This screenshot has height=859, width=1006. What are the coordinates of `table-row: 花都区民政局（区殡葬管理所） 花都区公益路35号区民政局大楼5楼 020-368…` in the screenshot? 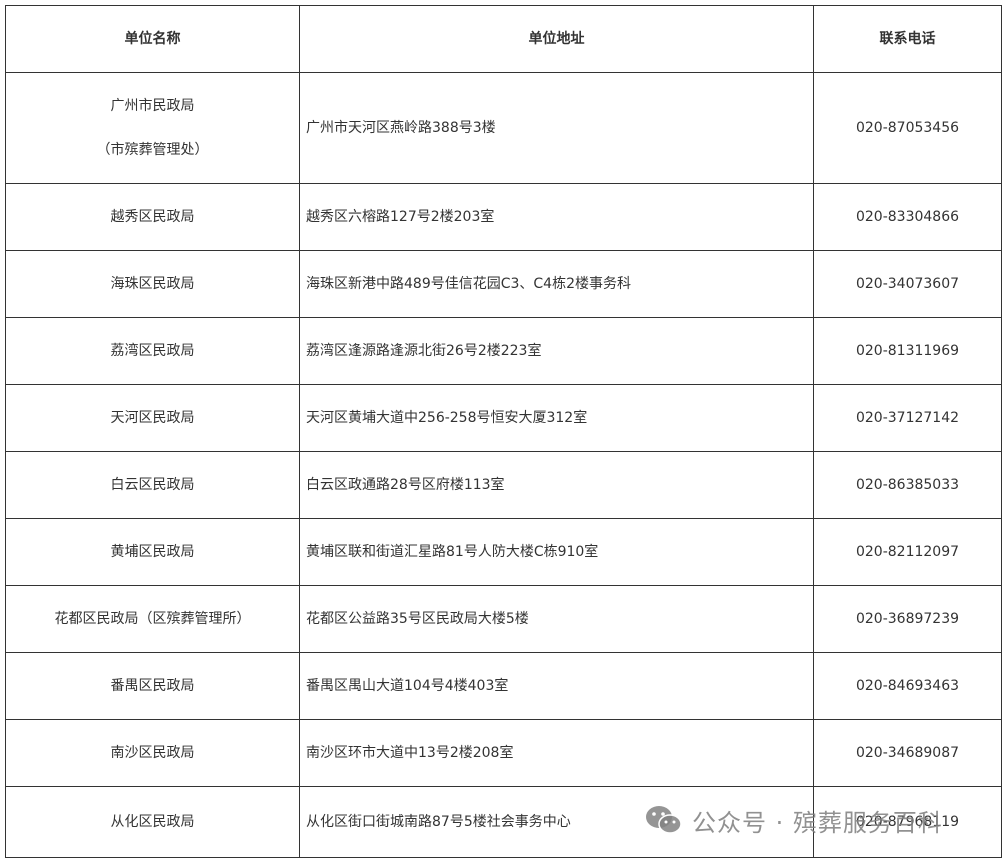 It's located at (503, 619).